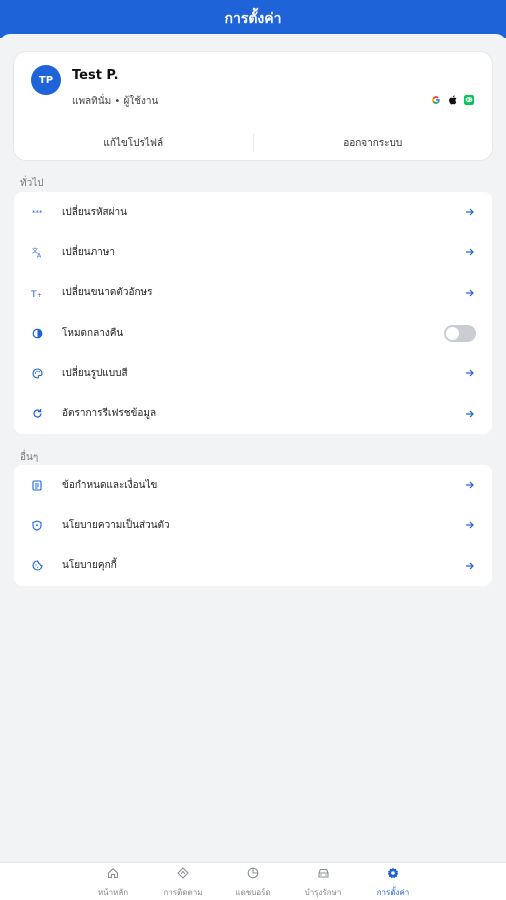 This screenshot has width=506, height=900. What do you see at coordinates (253, 373) in the screenshot?
I see `menu-item-color-scheme: เปลี่ยนรูปแบบสี` at bounding box center [253, 373].